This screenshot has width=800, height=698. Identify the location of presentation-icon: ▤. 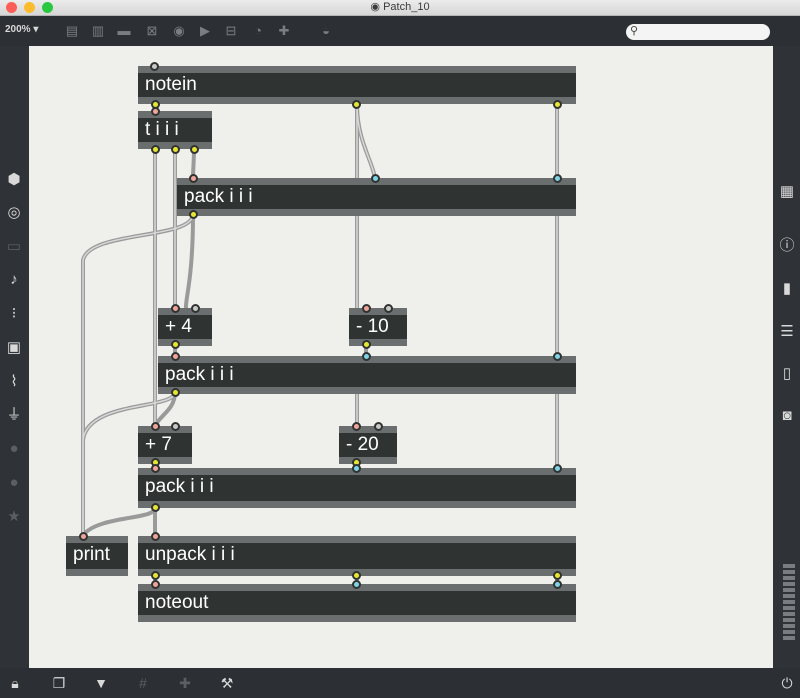
(72, 31).